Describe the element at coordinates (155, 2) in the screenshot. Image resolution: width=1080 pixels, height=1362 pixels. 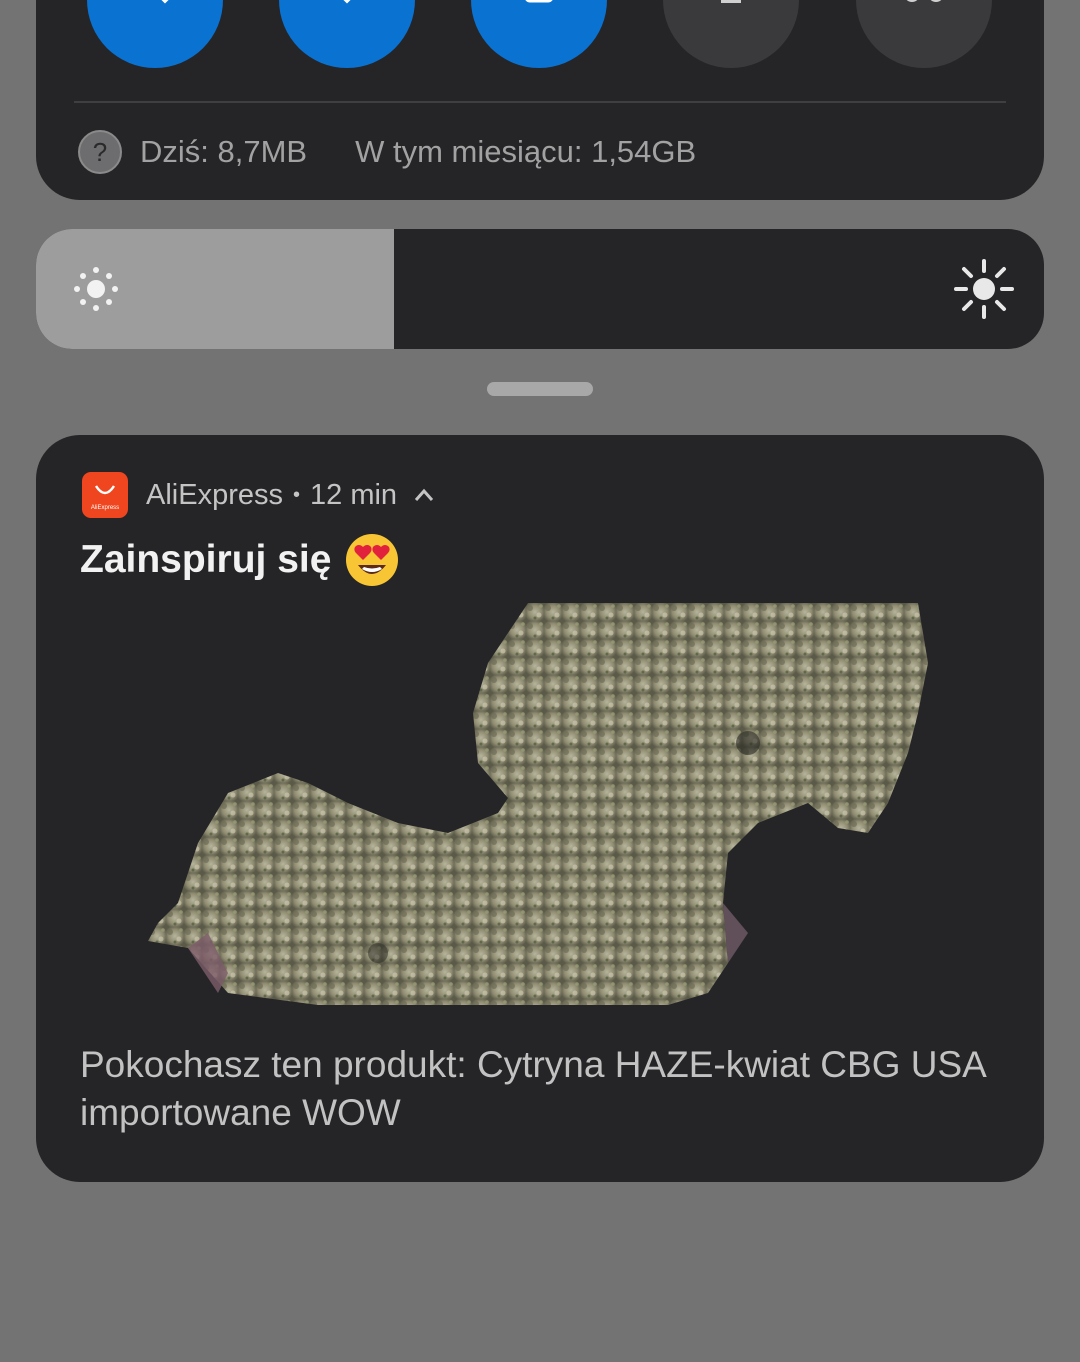
I see `mobile-data-icon` at that location.